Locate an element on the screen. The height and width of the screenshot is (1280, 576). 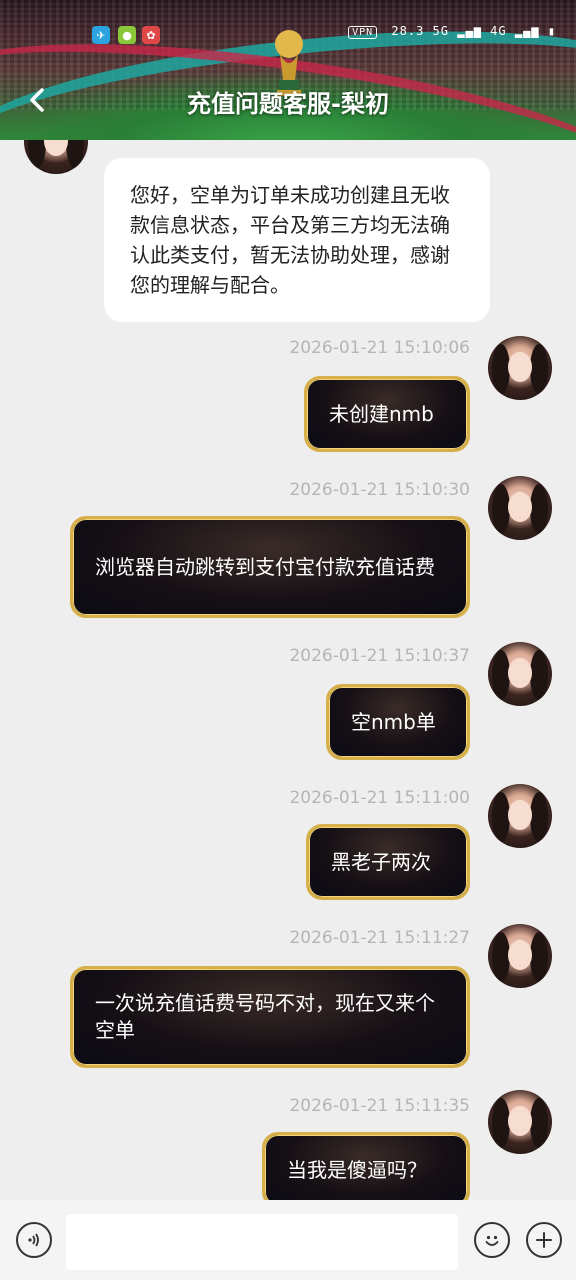
status-bar: ✈ ● ✿ VPN 28.3 5G ▂▄▆ 4G ▂▄▆ ▮ is located at coordinates (288, 36).